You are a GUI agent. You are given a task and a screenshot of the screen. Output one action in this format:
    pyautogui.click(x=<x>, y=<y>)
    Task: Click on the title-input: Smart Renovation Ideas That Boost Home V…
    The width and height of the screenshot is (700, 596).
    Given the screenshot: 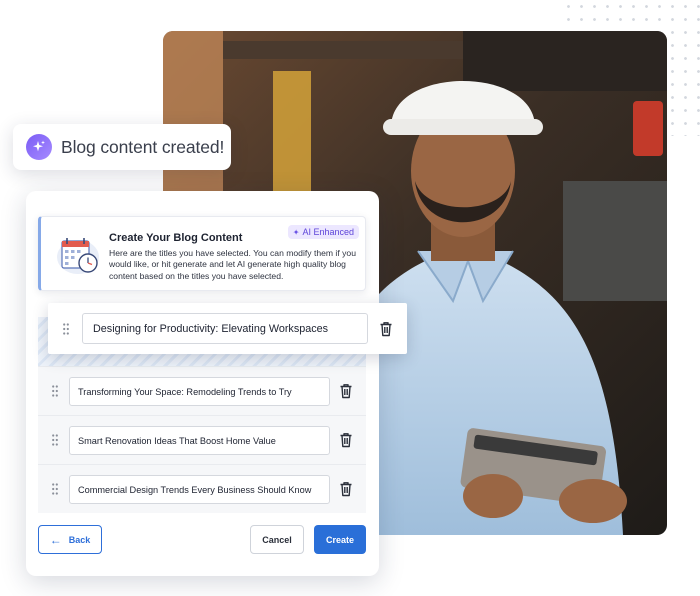 What is the action you would take?
    pyautogui.click(x=199, y=440)
    